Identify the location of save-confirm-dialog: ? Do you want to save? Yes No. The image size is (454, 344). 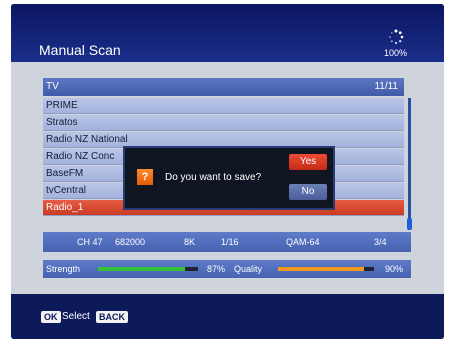
(229, 178).